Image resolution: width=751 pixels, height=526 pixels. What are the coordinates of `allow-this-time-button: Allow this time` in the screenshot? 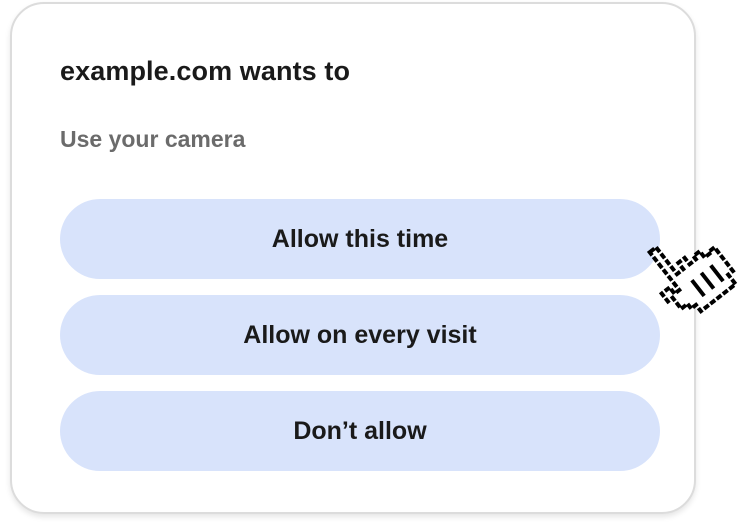 It's located at (360, 239).